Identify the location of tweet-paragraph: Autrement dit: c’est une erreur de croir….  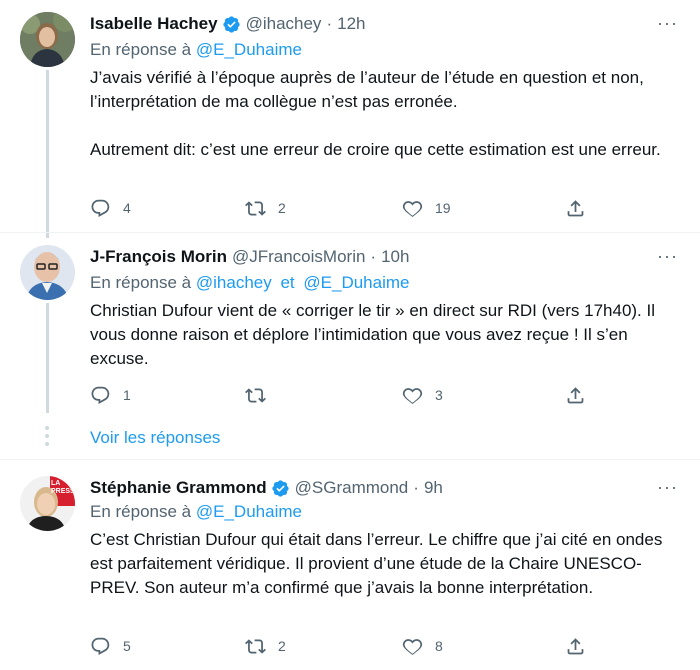
(375, 149).